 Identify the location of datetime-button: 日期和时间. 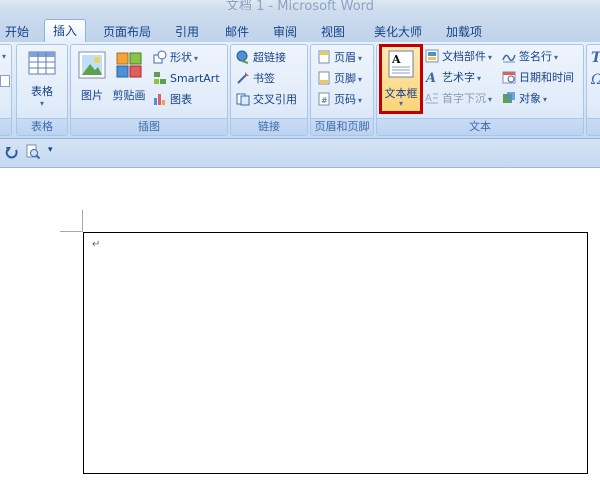
(538, 78).